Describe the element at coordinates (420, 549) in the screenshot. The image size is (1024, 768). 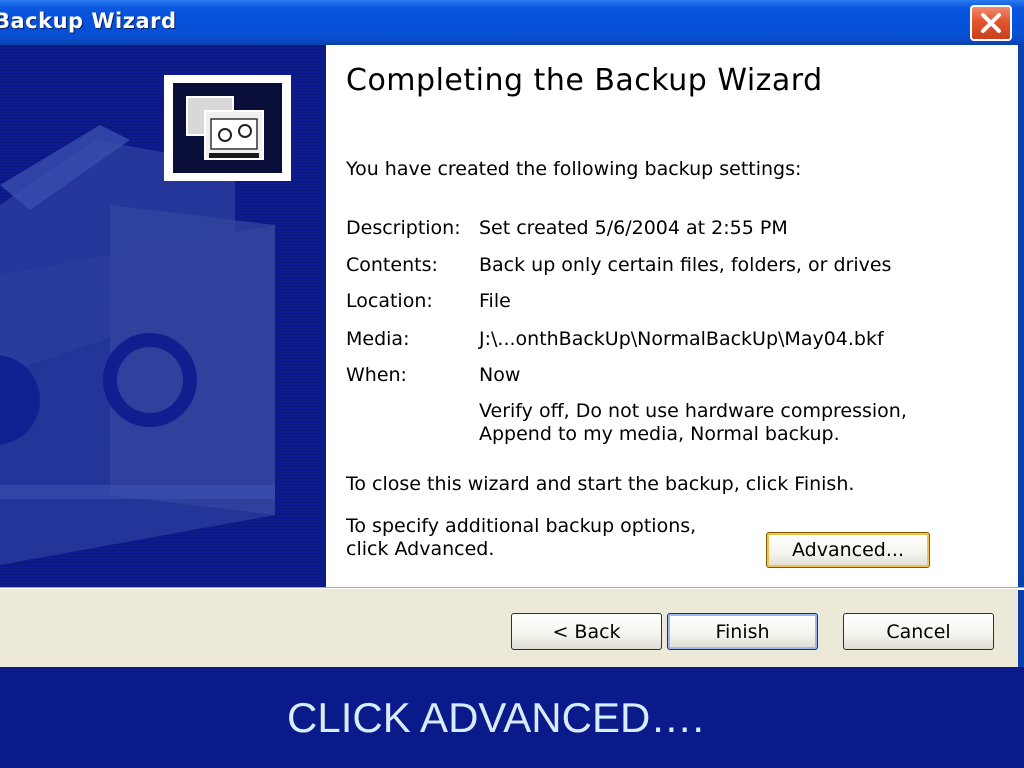
I see `advanced-hint-line2: click Advanced.` at that location.